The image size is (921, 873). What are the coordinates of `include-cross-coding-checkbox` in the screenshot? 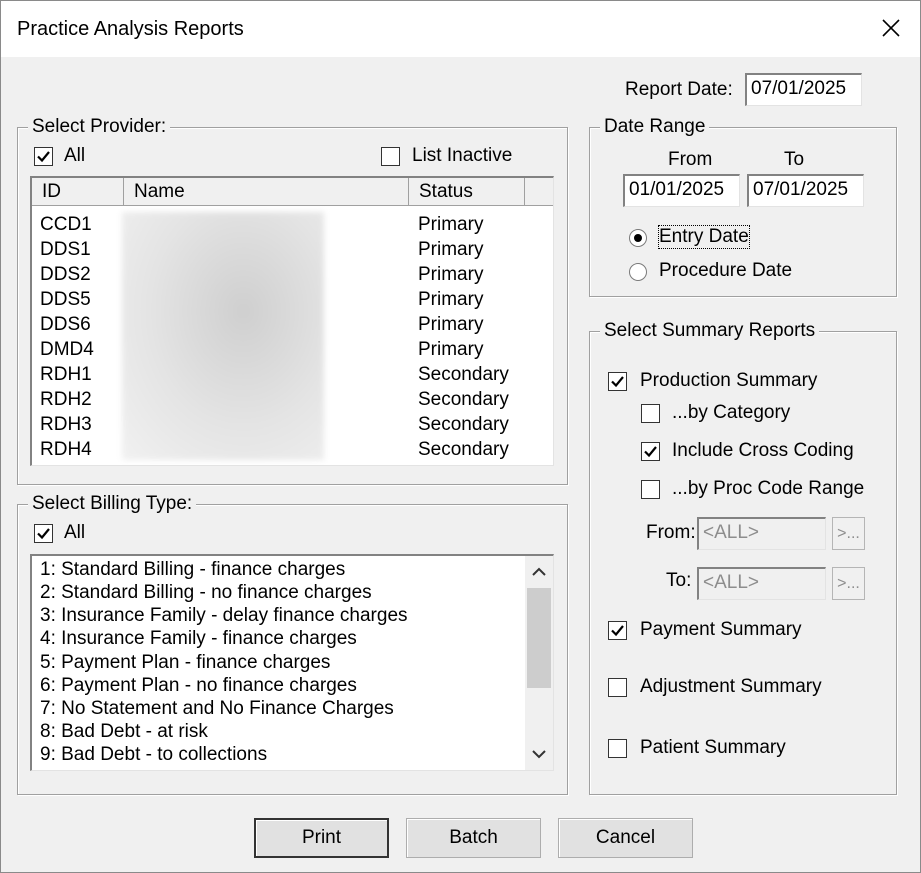 It's located at (650, 451).